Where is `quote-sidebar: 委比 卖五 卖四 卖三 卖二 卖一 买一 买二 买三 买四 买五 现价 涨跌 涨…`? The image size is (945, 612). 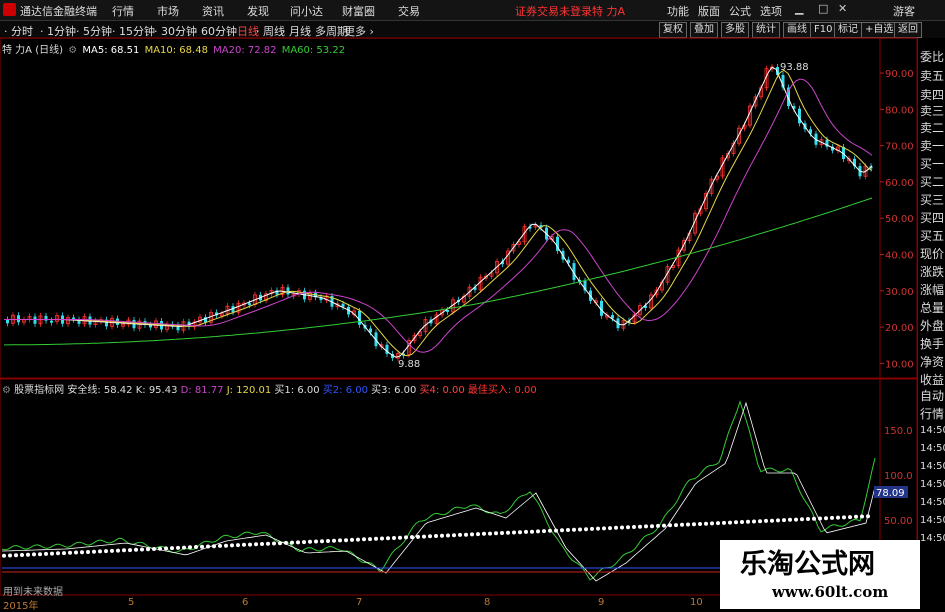 quote-sidebar: 委比 卖五 卖四 卖三 卖二 卖一 买一 买二 买三 买四 买五 现价 涨跌 涨… is located at coordinates (931, 323).